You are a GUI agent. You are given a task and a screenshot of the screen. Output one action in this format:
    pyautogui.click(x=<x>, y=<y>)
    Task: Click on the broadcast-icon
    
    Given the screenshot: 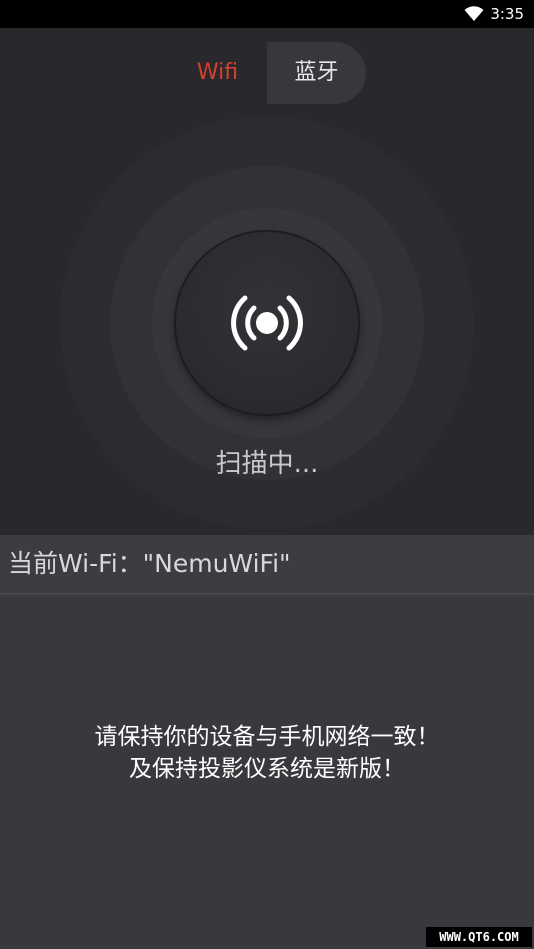 What is the action you would take?
    pyautogui.click(x=267, y=323)
    